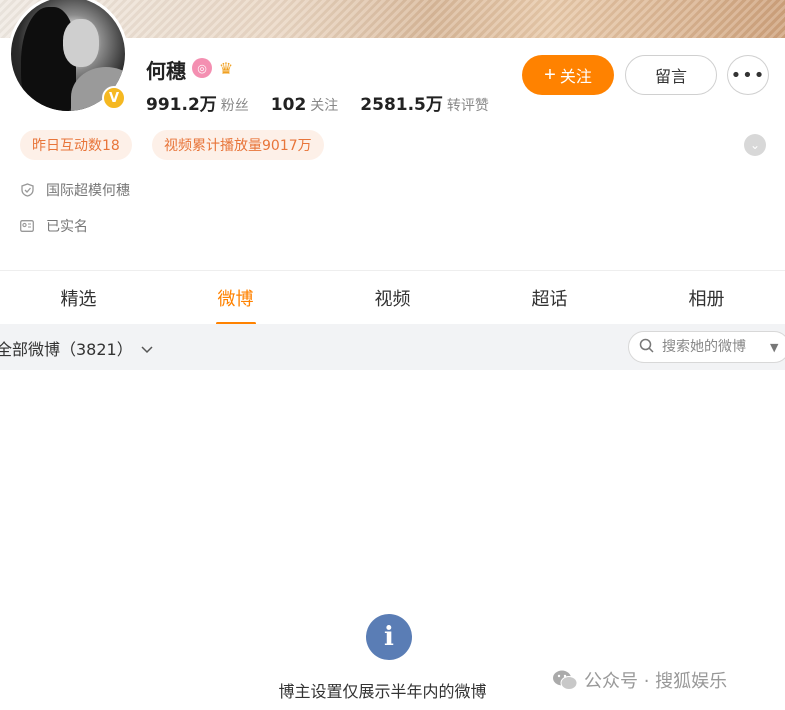  I want to click on crown-icon: ♛, so click(226, 68).